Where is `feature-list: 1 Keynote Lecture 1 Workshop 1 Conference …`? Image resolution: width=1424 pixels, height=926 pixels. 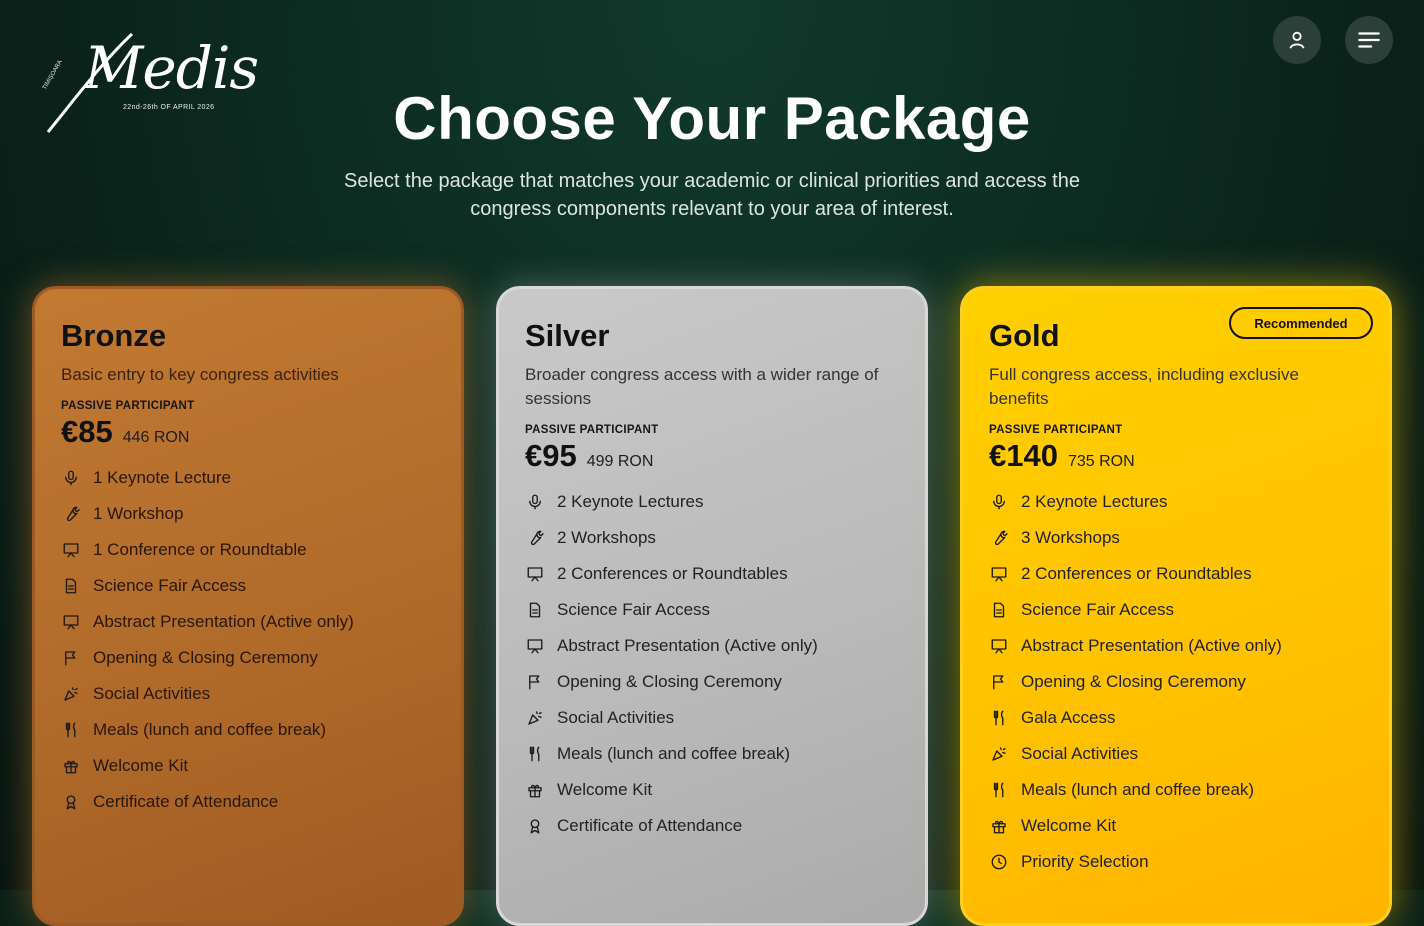
feature-list: 1 Keynote Lecture 1 Workshop 1 Conference … is located at coordinates (248, 640).